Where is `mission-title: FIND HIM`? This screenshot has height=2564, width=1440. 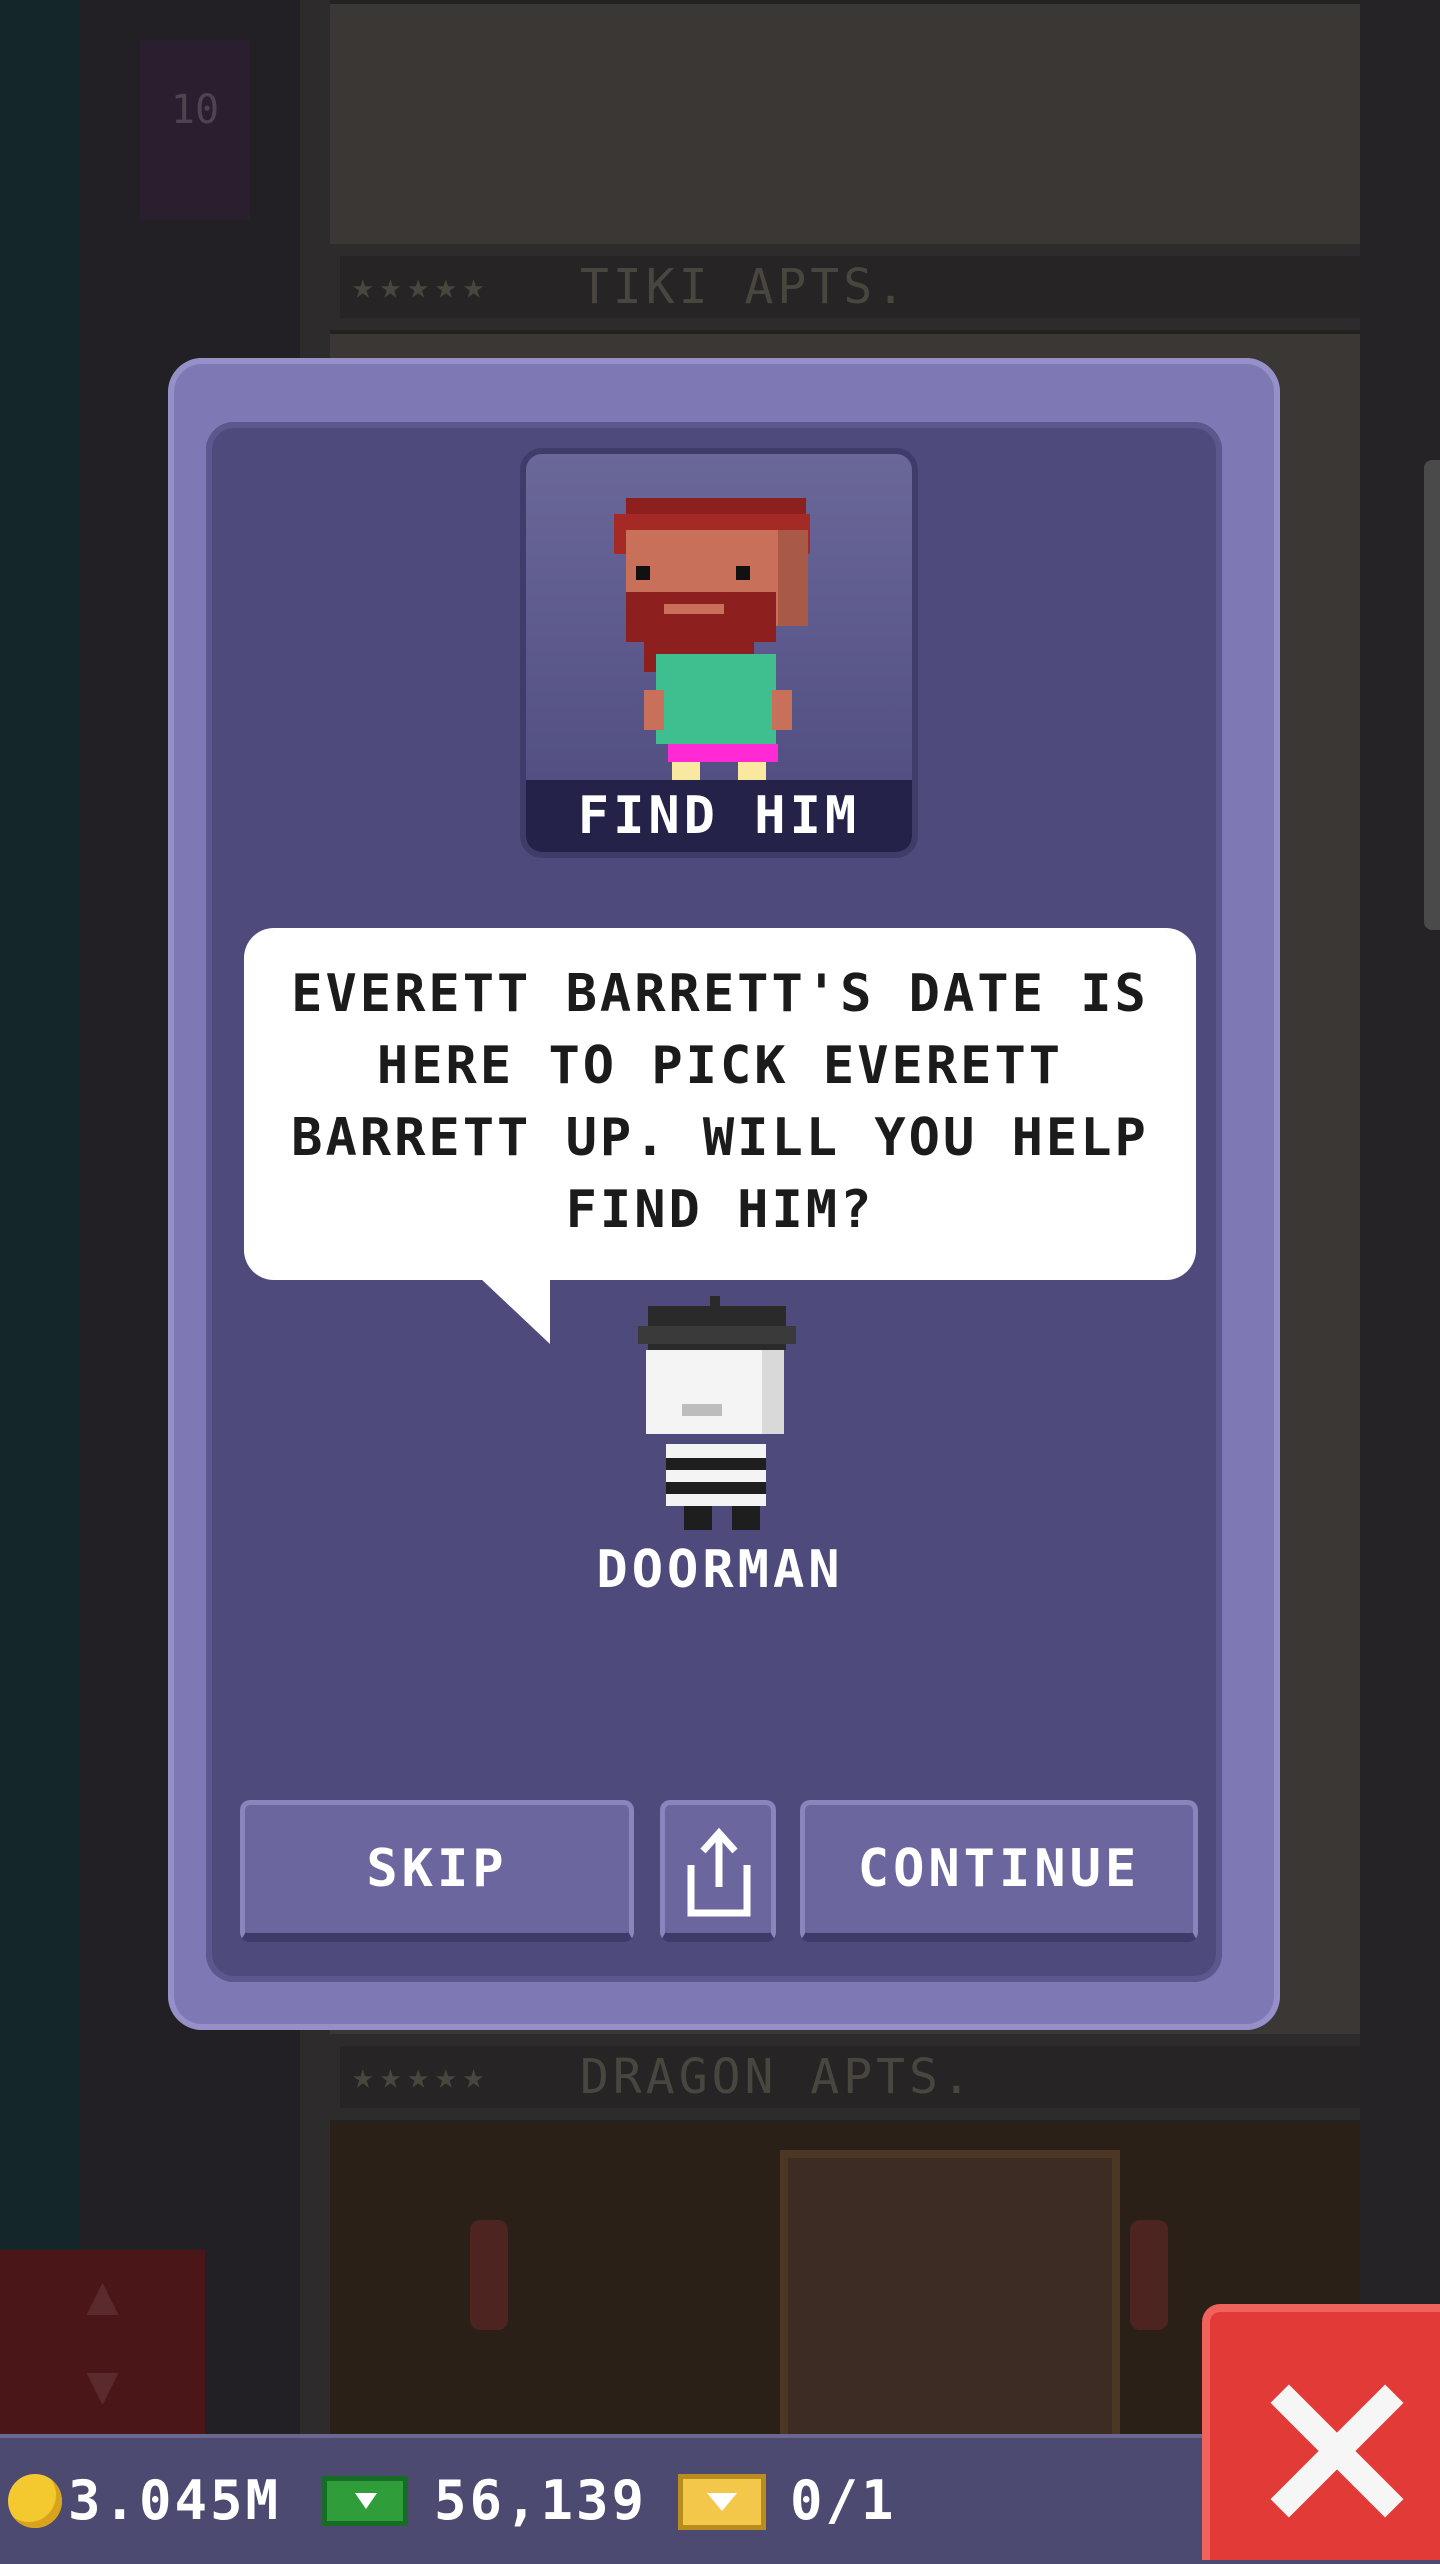 mission-title: FIND HIM is located at coordinates (719, 816).